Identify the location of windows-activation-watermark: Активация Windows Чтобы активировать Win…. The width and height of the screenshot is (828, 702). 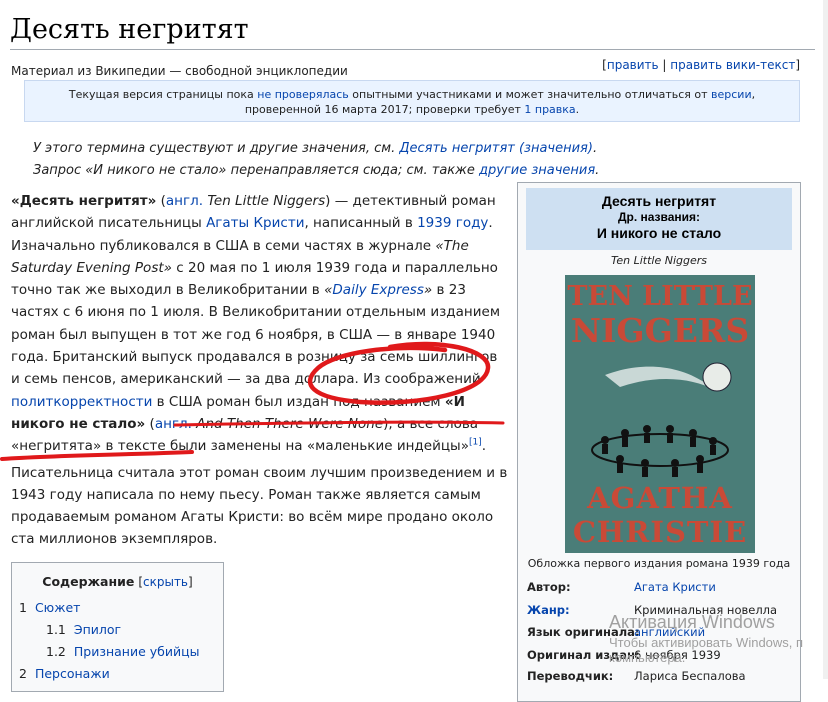
(706, 638).